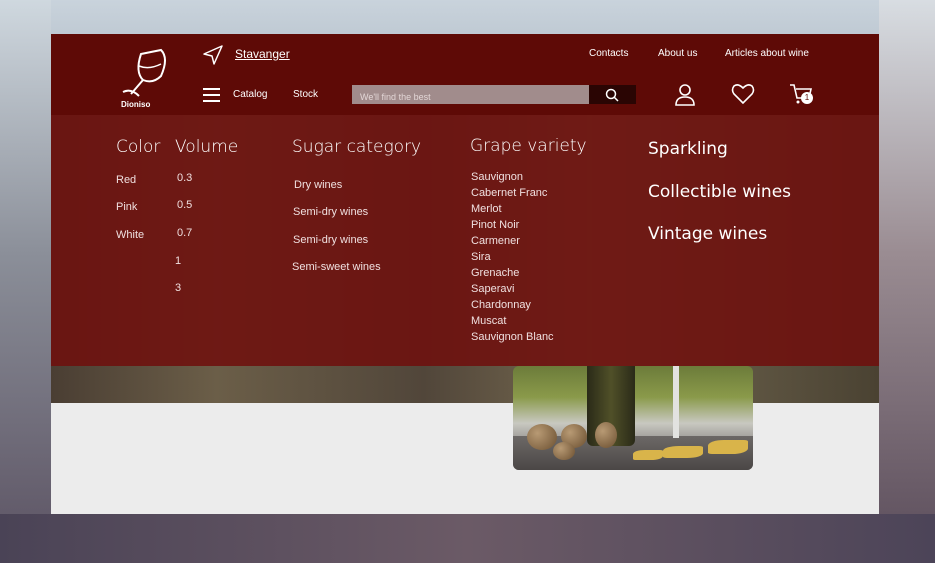 The height and width of the screenshot is (563, 935). I want to click on menu-item-grape: Sira, so click(481, 257).